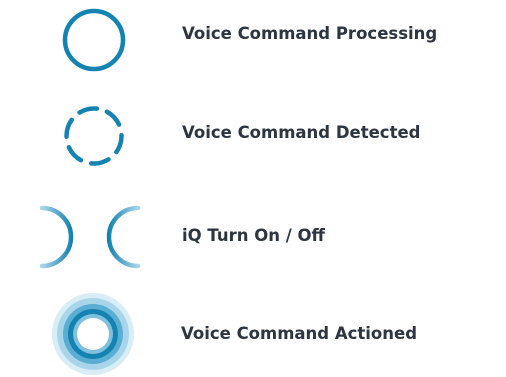 The height and width of the screenshot is (377, 506). I want to click on legend-label-detected: Voice Command Detected, so click(301, 132).